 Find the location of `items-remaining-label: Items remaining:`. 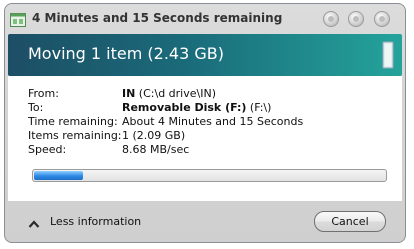

items-remaining-label: Items remaining: is located at coordinates (75, 135).